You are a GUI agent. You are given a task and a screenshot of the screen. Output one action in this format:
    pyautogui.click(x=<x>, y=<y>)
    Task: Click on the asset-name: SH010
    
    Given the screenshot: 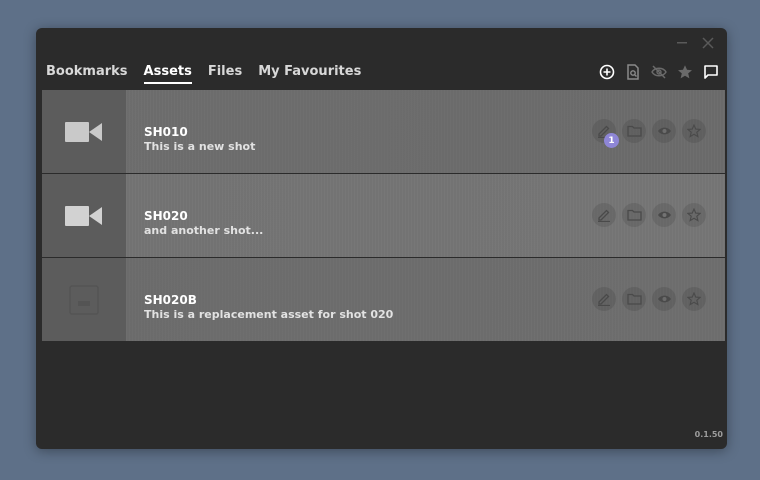 What is the action you would take?
    pyautogui.click(x=166, y=132)
    